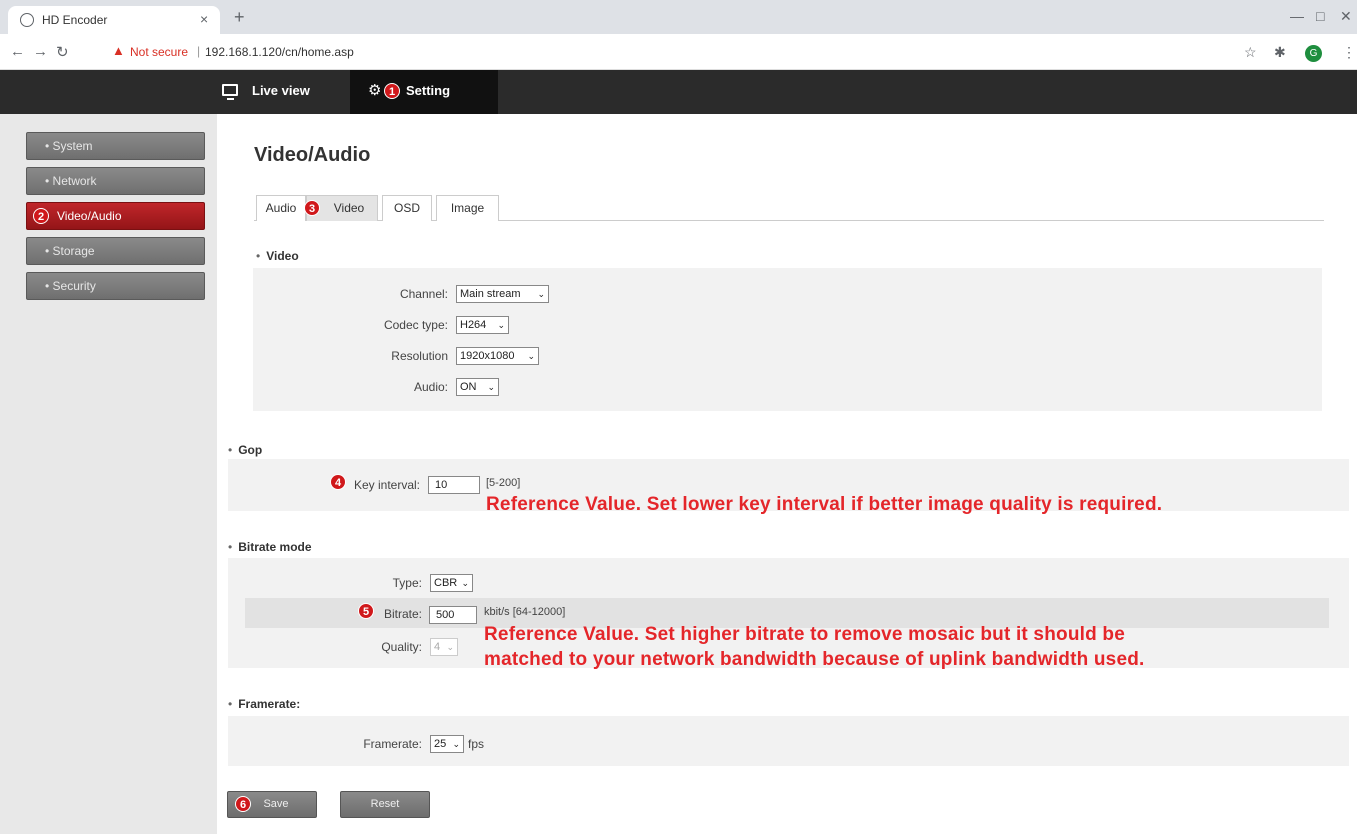  Describe the element at coordinates (312, 208) in the screenshot. I see `step-badge-3: 3` at that location.